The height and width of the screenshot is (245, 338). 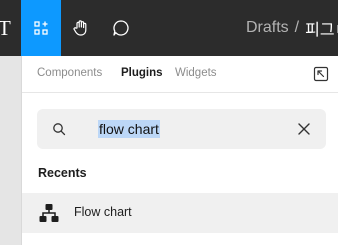 What do you see at coordinates (304, 129) in the screenshot?
I see `close-icon` at bounding box center [304, 129].